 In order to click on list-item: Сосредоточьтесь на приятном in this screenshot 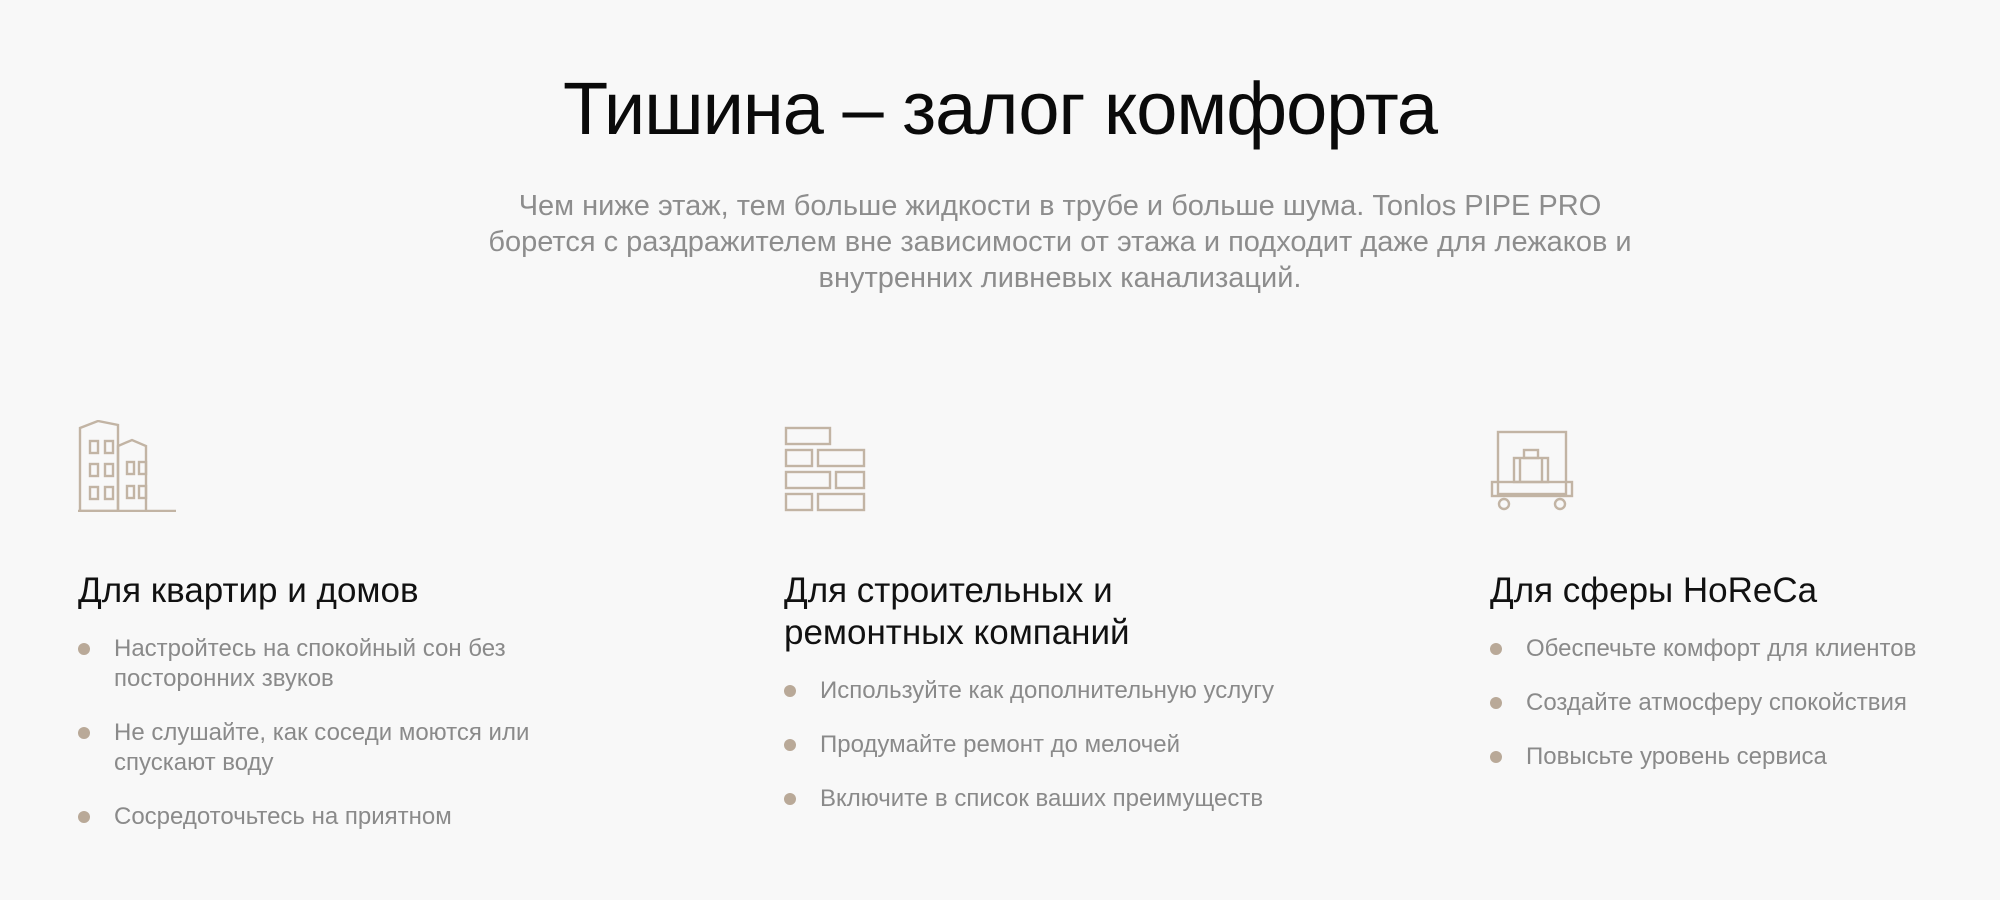, I will do `click(336, 817)`.